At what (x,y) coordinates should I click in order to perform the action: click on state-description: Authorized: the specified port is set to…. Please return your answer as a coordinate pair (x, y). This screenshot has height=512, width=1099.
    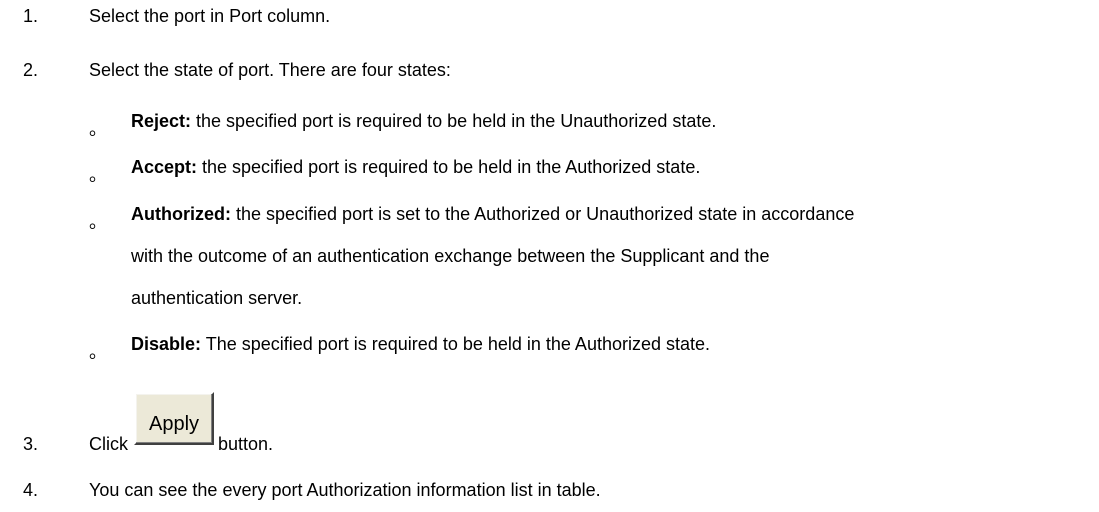
    Looking at the image, I should click on (492, 214).